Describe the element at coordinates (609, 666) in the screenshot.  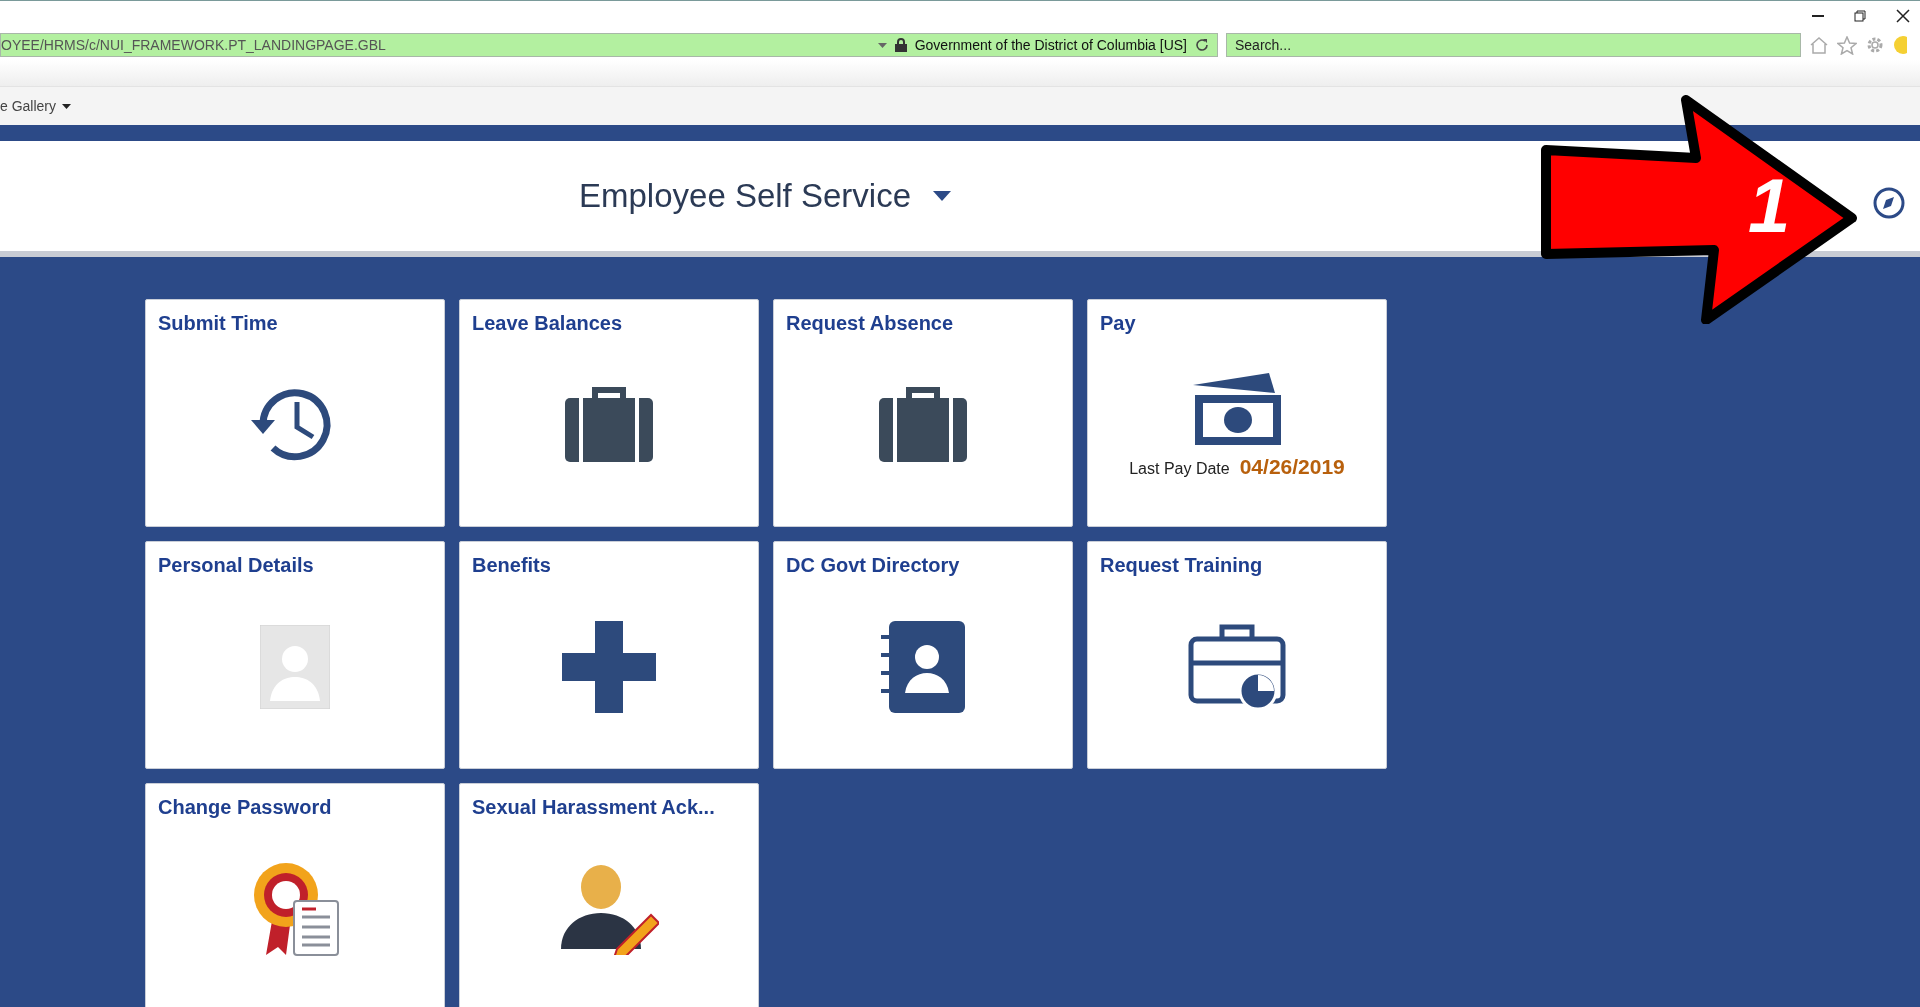
I see `plus-cross-icon` at that location.